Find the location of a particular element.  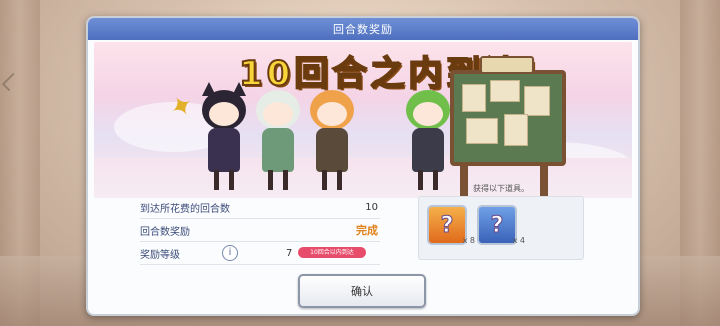

character-cat-girl is located at coordinates (224, 136).